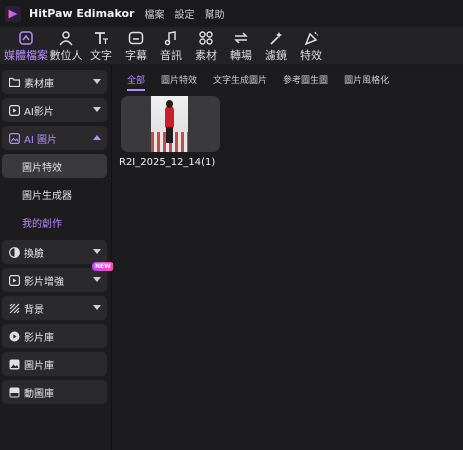  What do you see at coordinates (276, 38) in the screenshot?
I see `filter-icon` at bounding box center [276, 38].